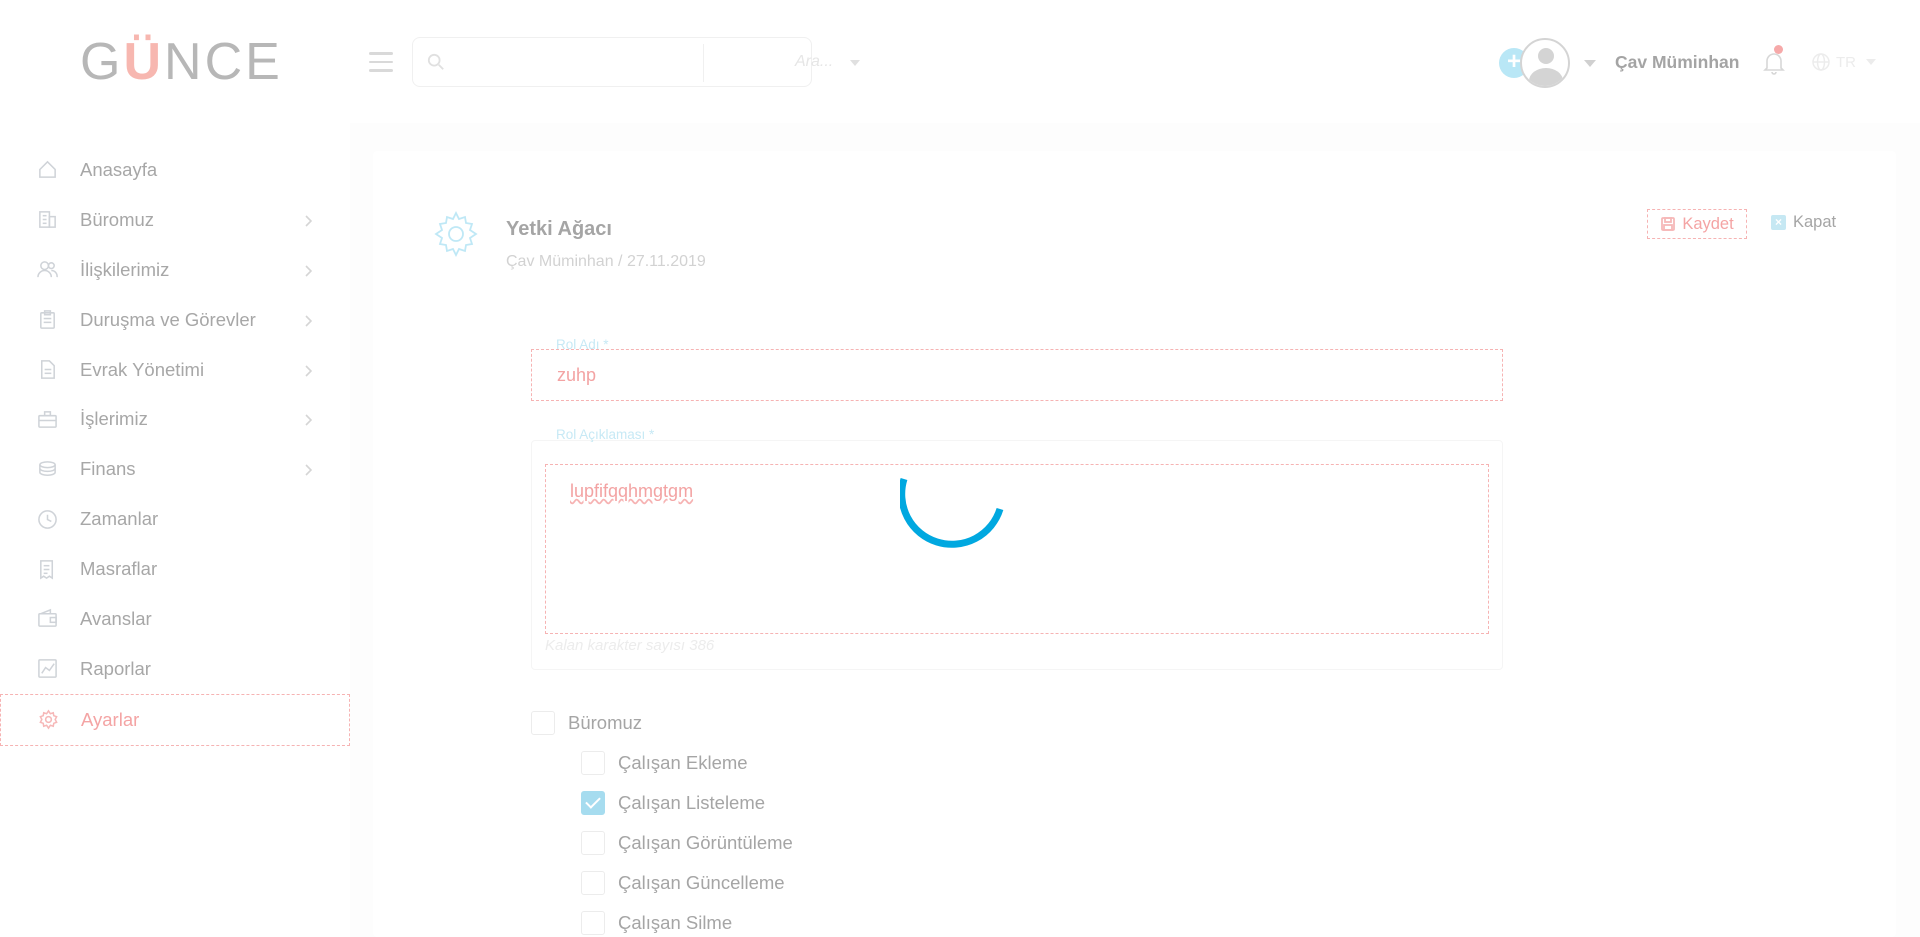  What do you see at coordinates (605, 722) in the screenshot?
I see `permission-group-label: Büromuz` at bounding box center [605, 722].